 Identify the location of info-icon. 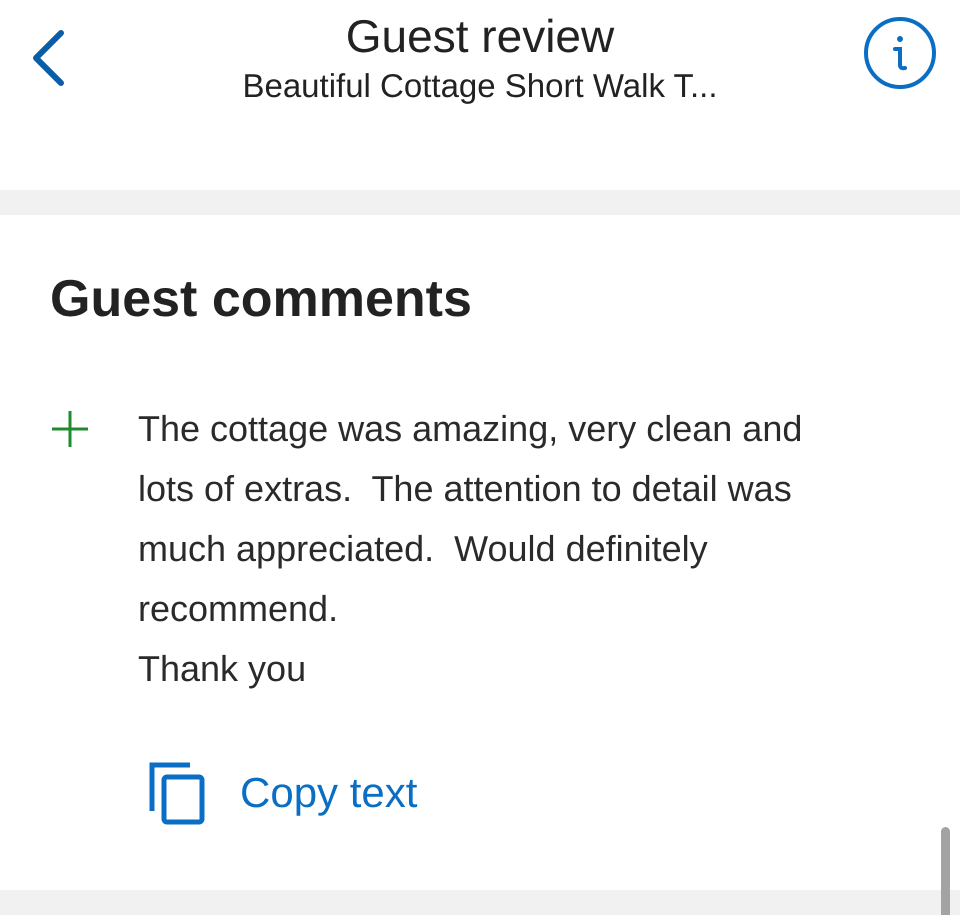
(900, 52).